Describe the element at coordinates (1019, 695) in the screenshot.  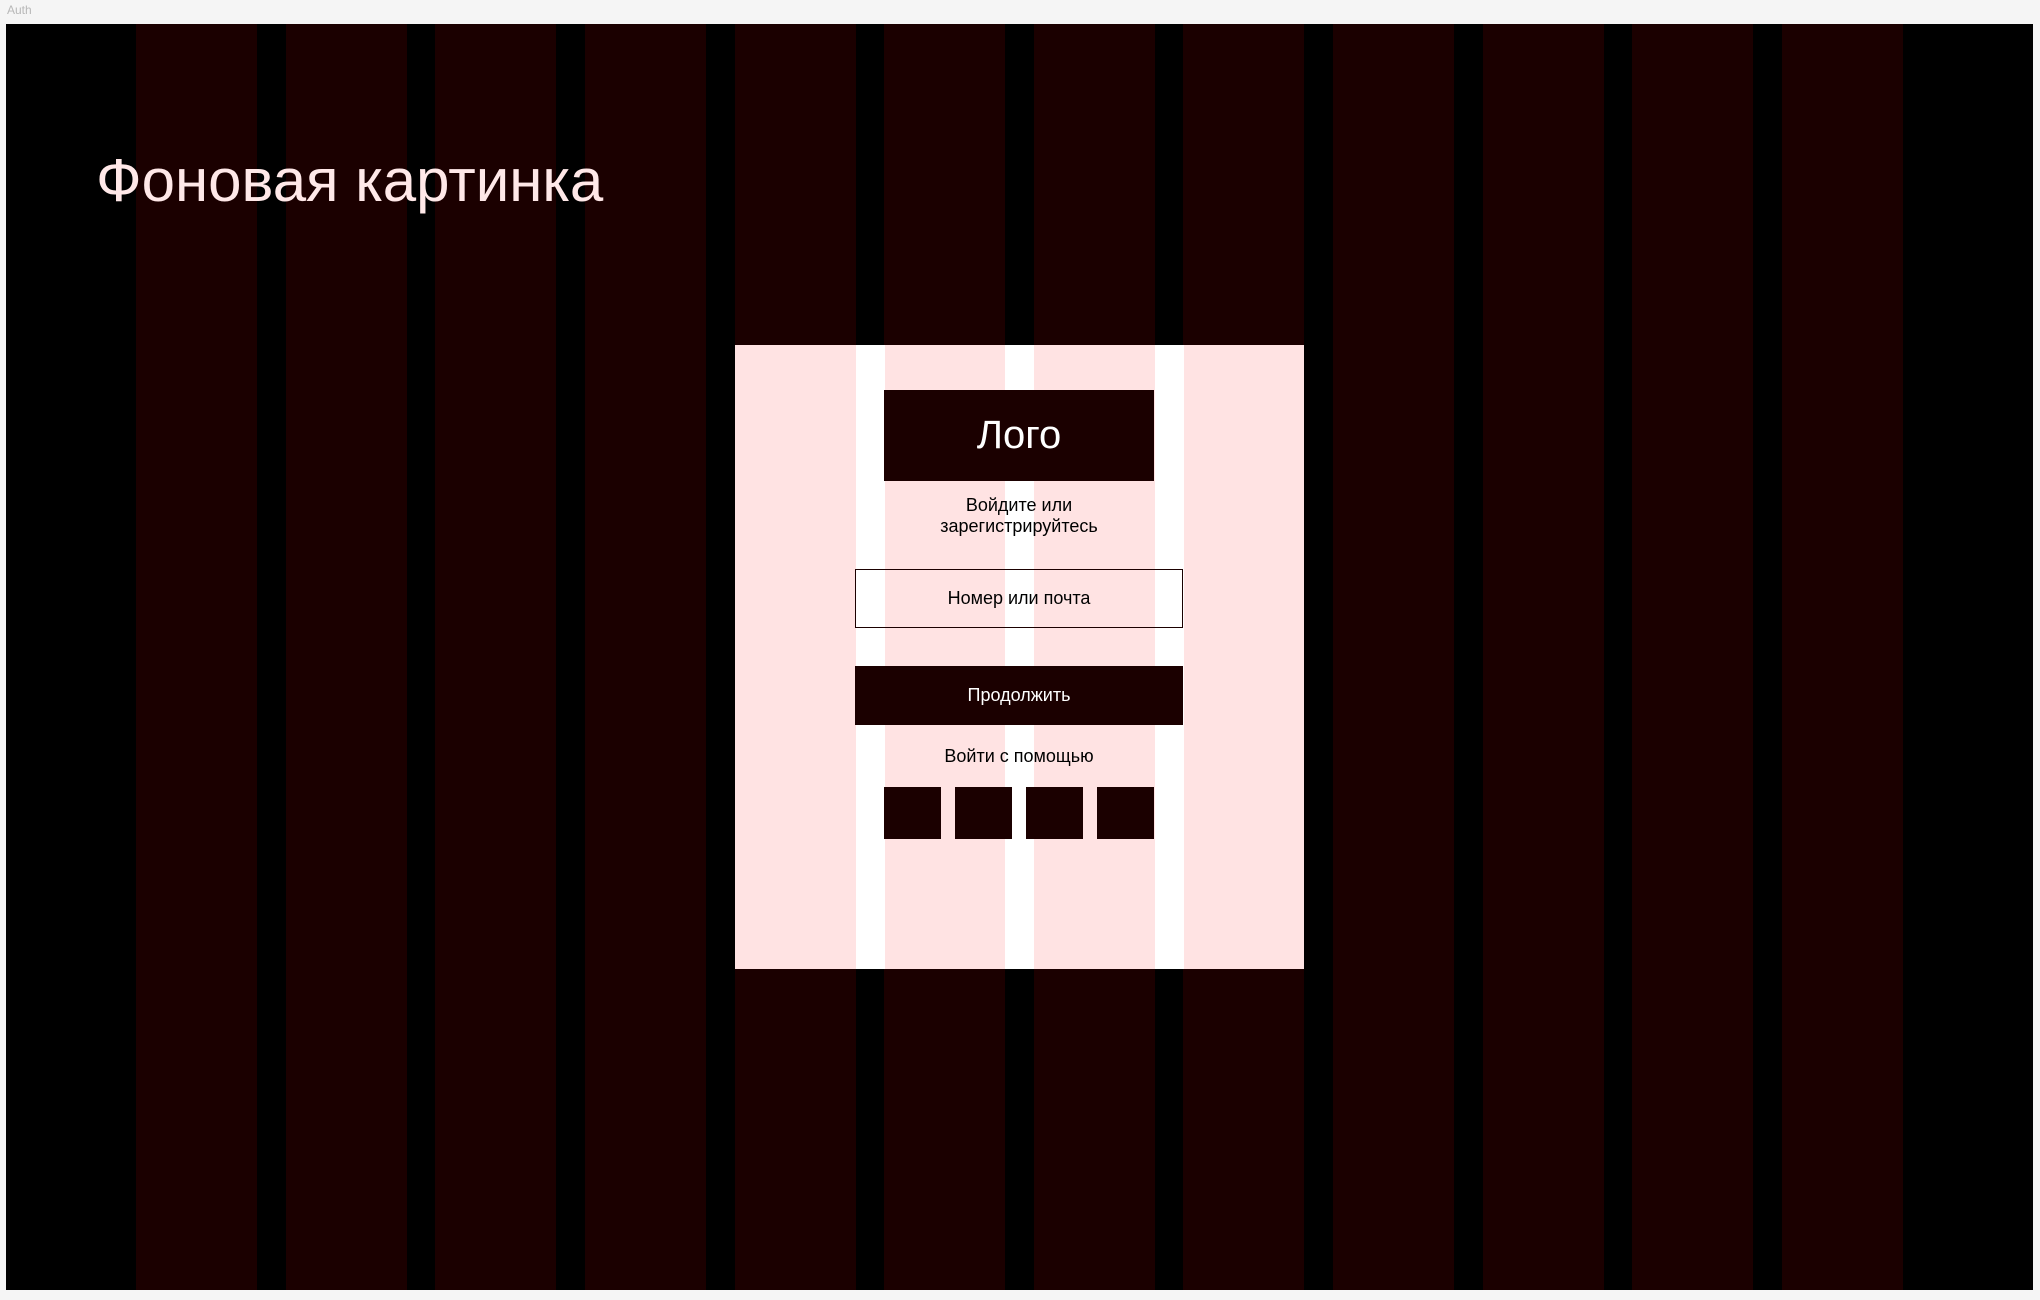
I see `continue-button: Продолжить` at that location.